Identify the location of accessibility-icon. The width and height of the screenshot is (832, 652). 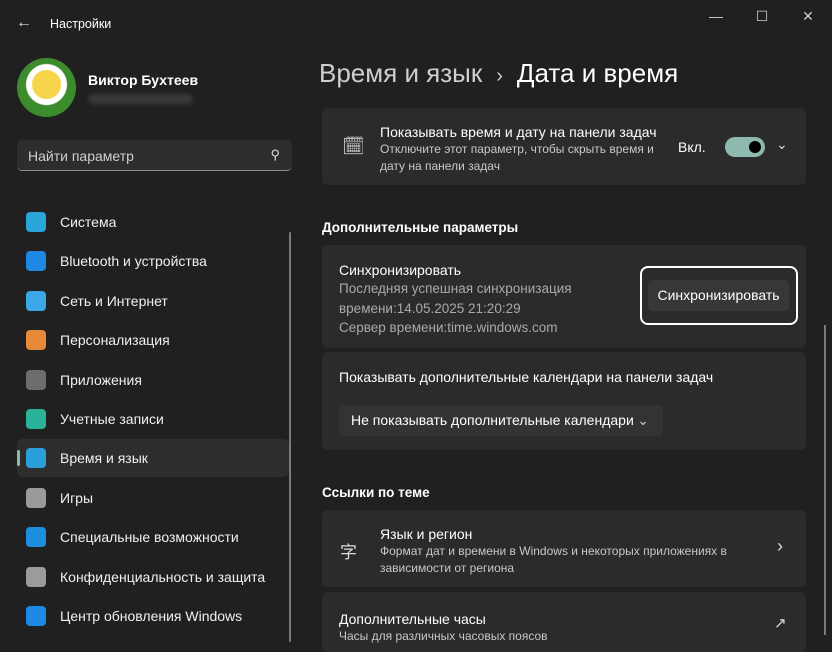
(36, 537).